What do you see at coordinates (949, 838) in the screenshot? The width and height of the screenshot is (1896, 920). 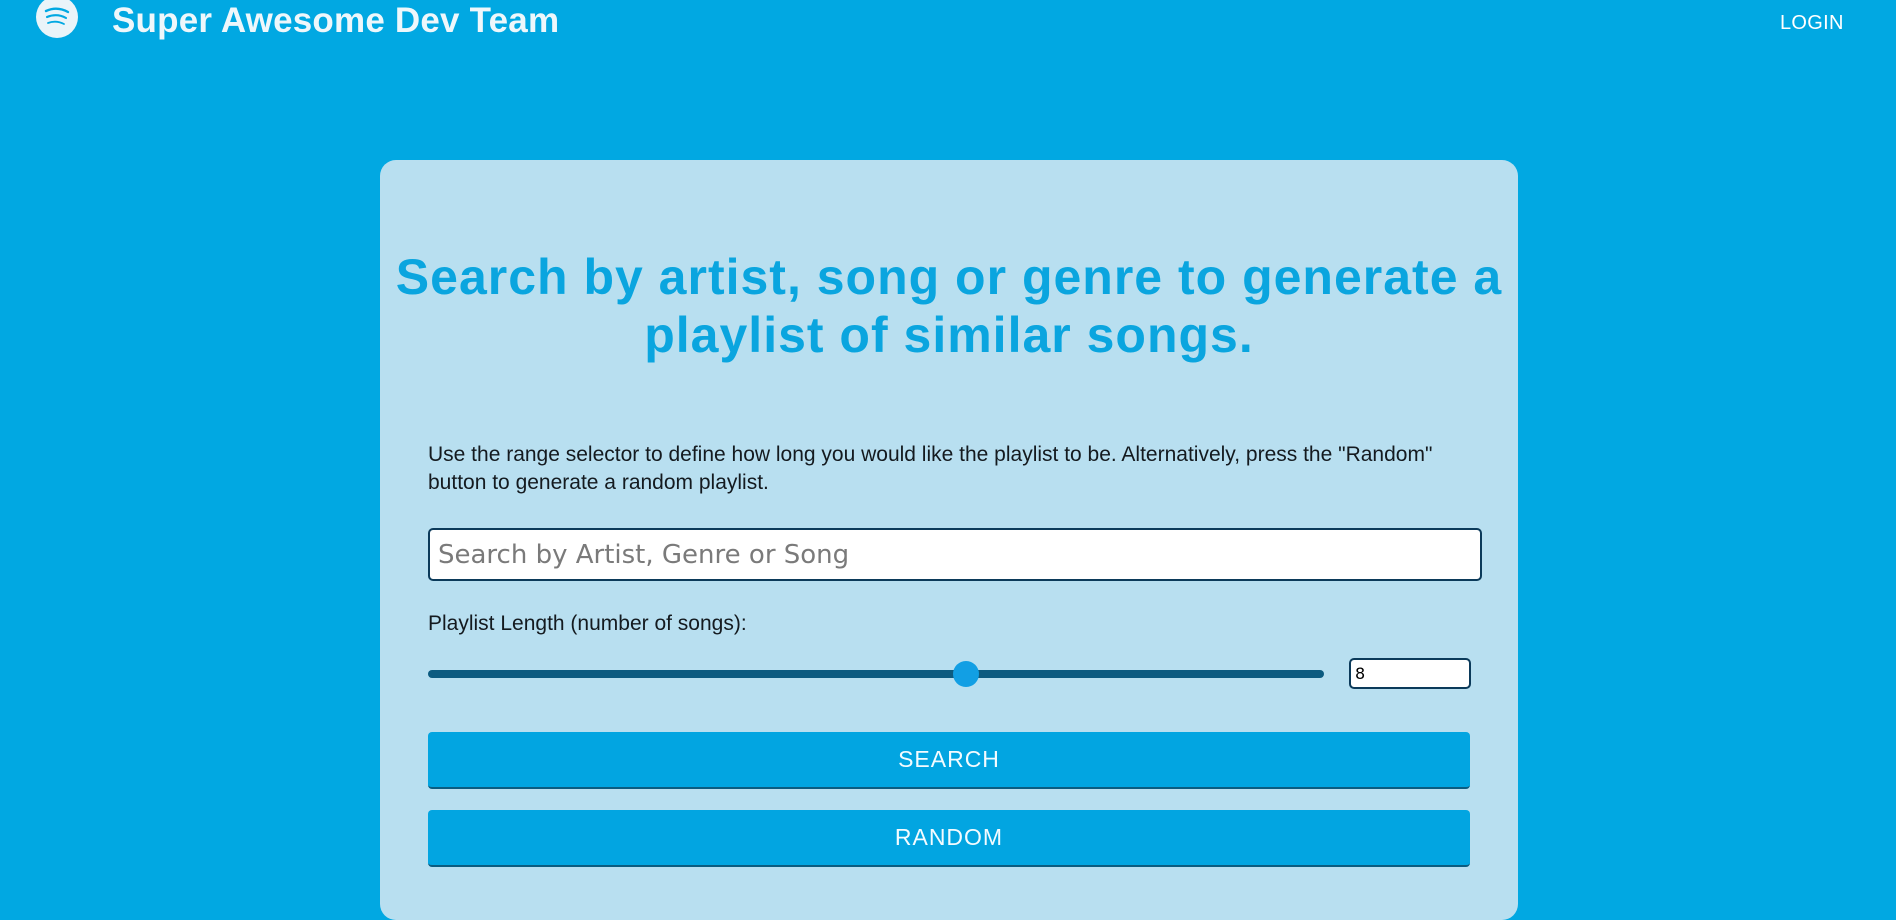 I see `random-button: RANDOM` at bounding box center [949, 838].